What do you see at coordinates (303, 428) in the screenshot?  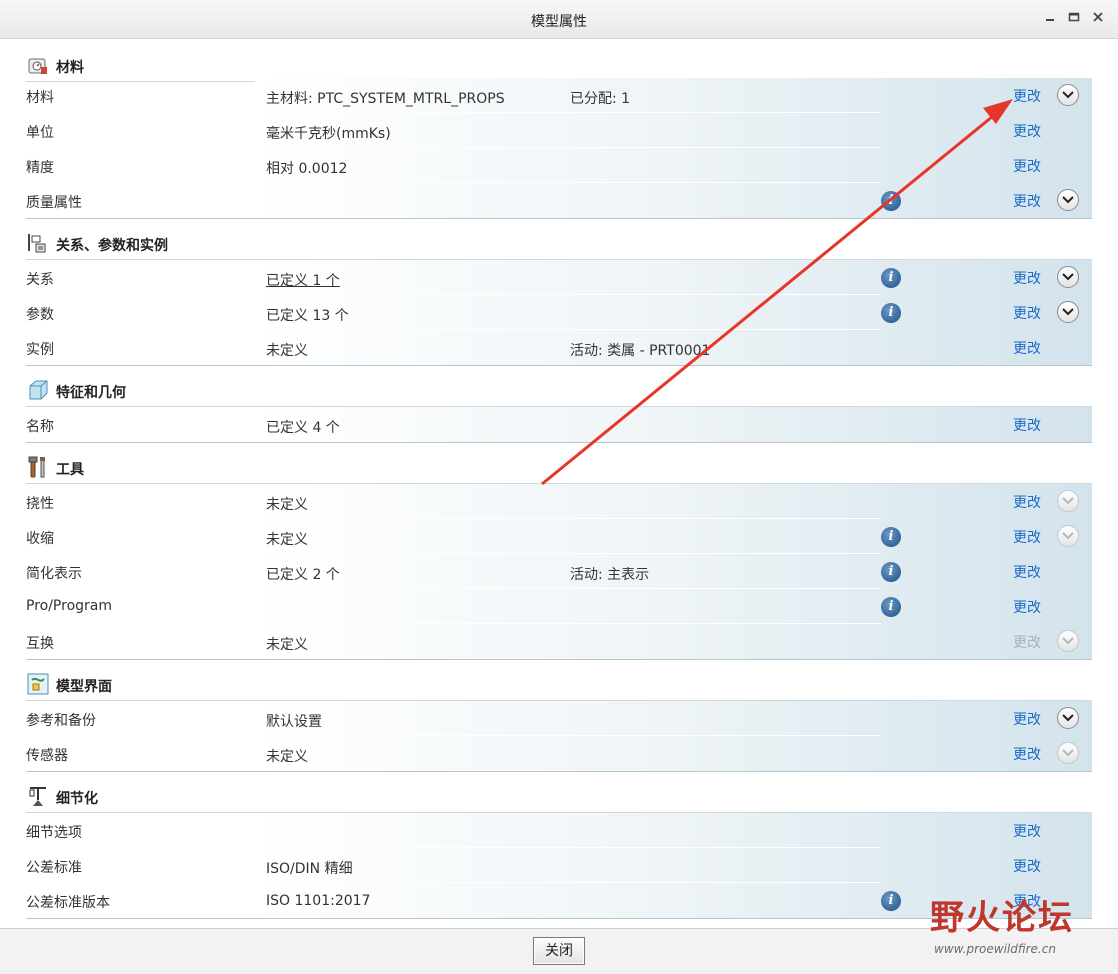 I see `row-value: 已定义 4 个` at bounding box center [303, 428].